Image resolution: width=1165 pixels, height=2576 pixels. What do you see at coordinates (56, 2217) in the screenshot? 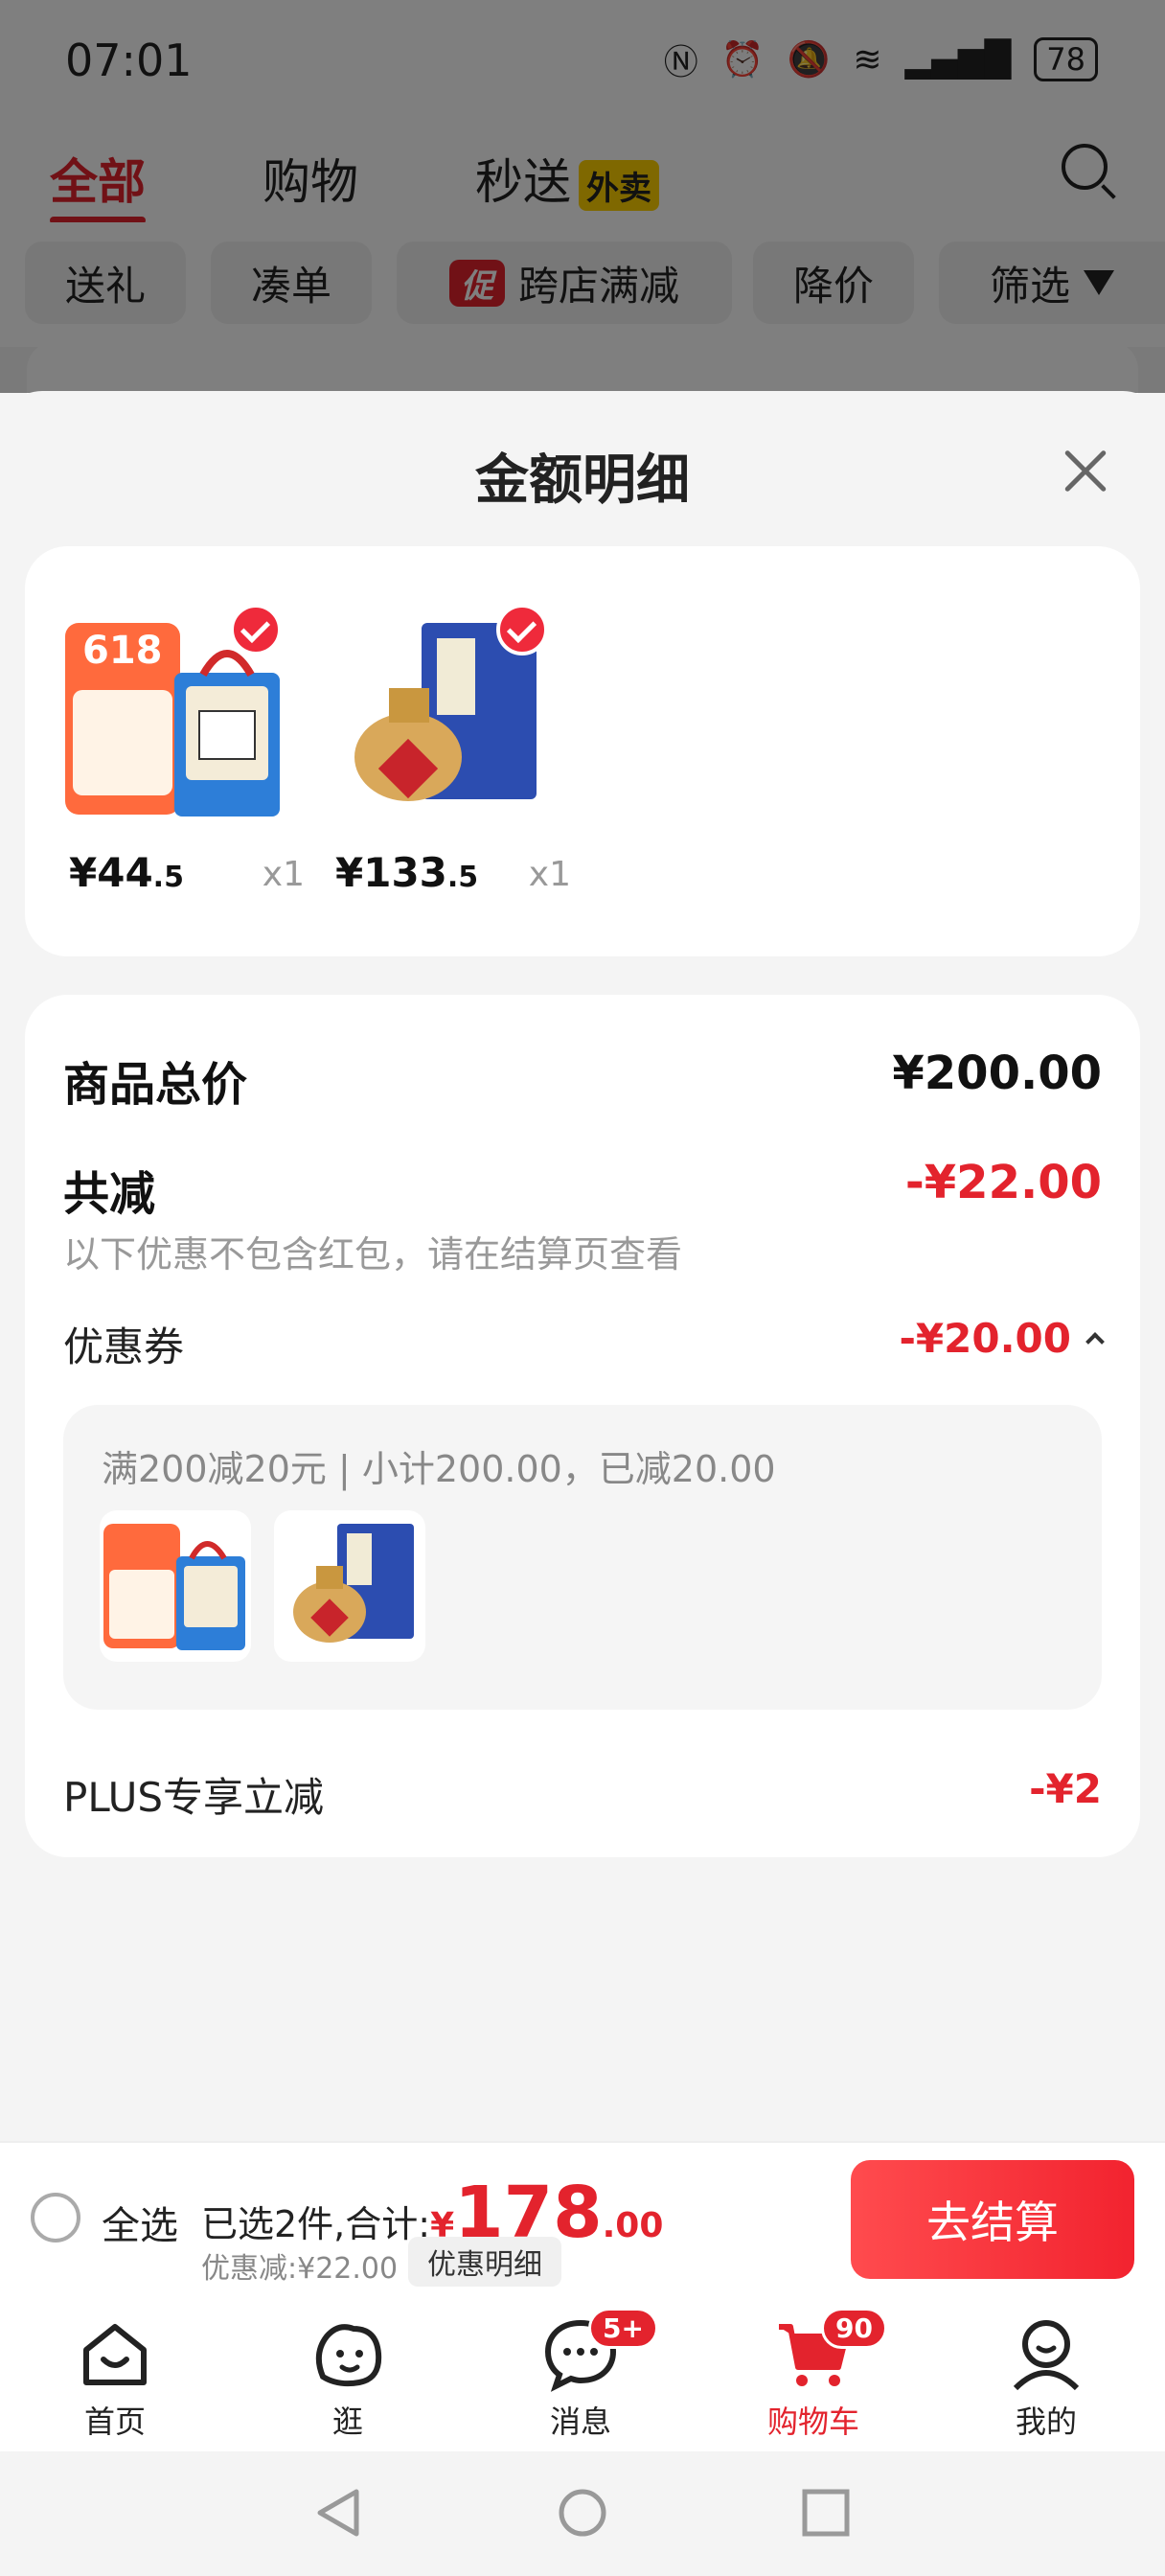
I see `select-all-checkbox` at bounding box center [56, 2217].